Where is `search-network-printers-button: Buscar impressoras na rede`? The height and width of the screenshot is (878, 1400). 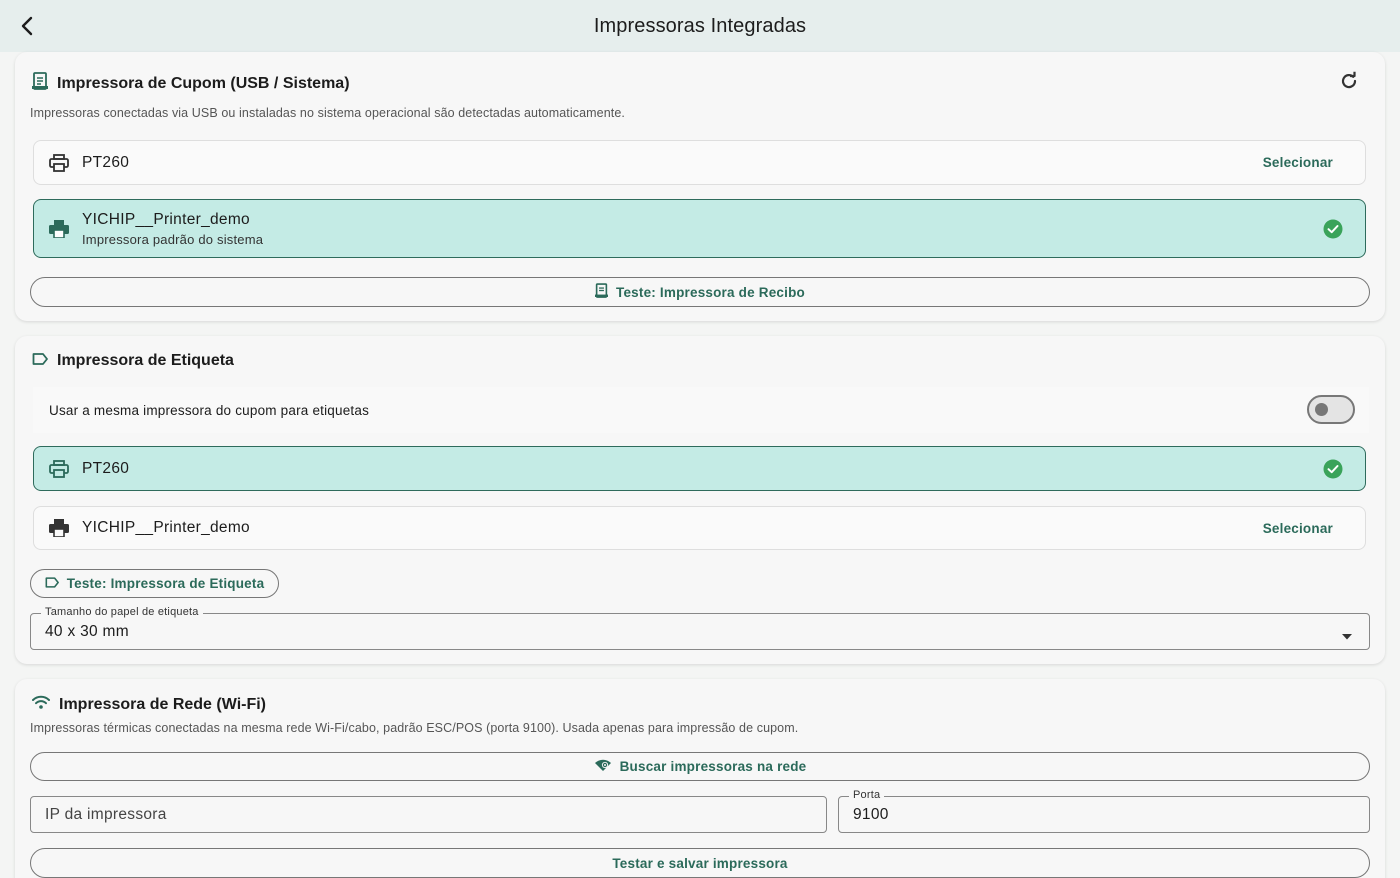 search-network-printers-button: Buscar impressoras na rede is located at coordinates (700, 766).